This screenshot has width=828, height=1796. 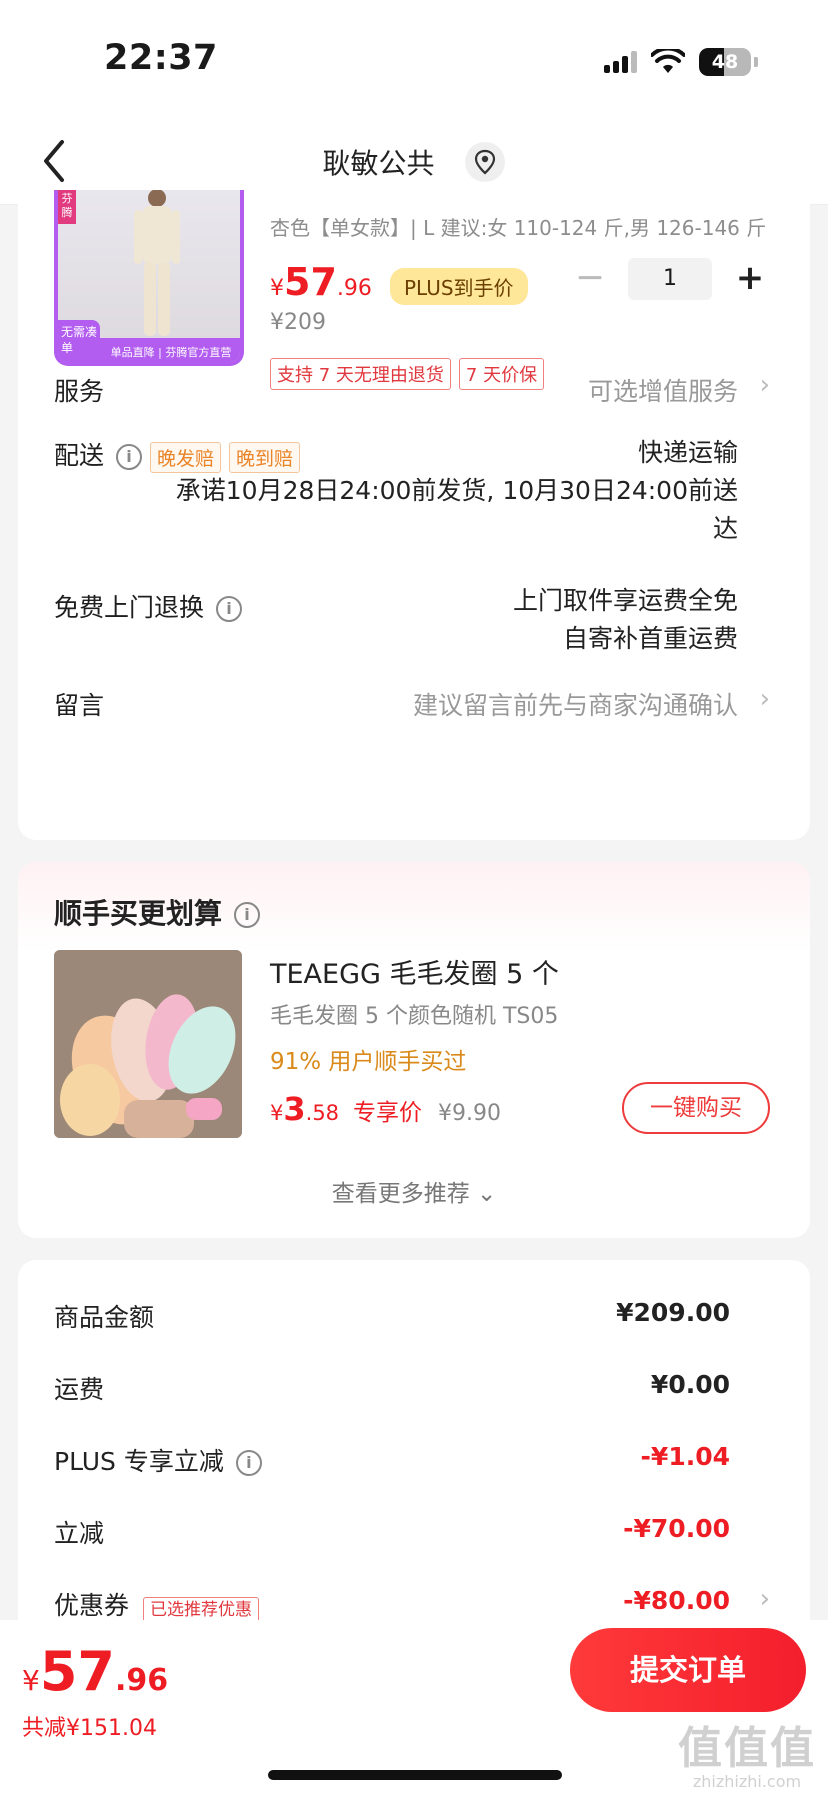 I want to click on recommend-price-label: 专享价, so click(x=388, y=1113).